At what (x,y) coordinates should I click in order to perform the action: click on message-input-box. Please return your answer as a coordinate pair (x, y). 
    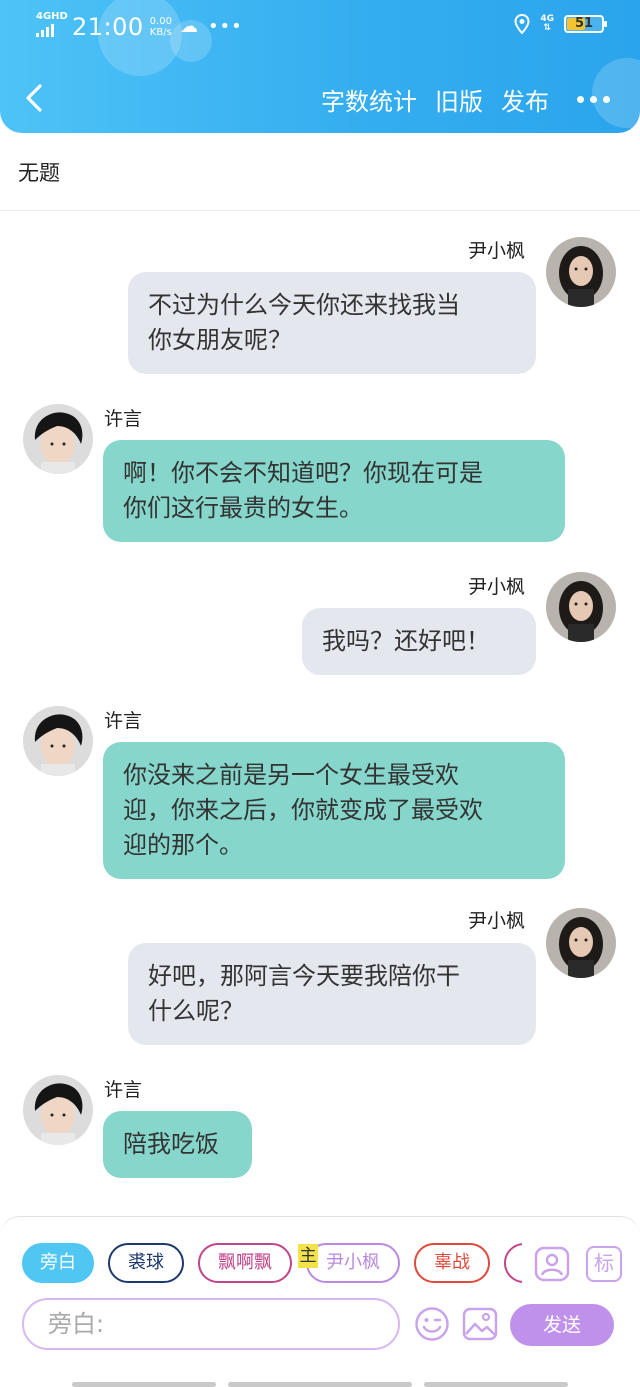
    Looking at the image, I should click on (211, 1324).